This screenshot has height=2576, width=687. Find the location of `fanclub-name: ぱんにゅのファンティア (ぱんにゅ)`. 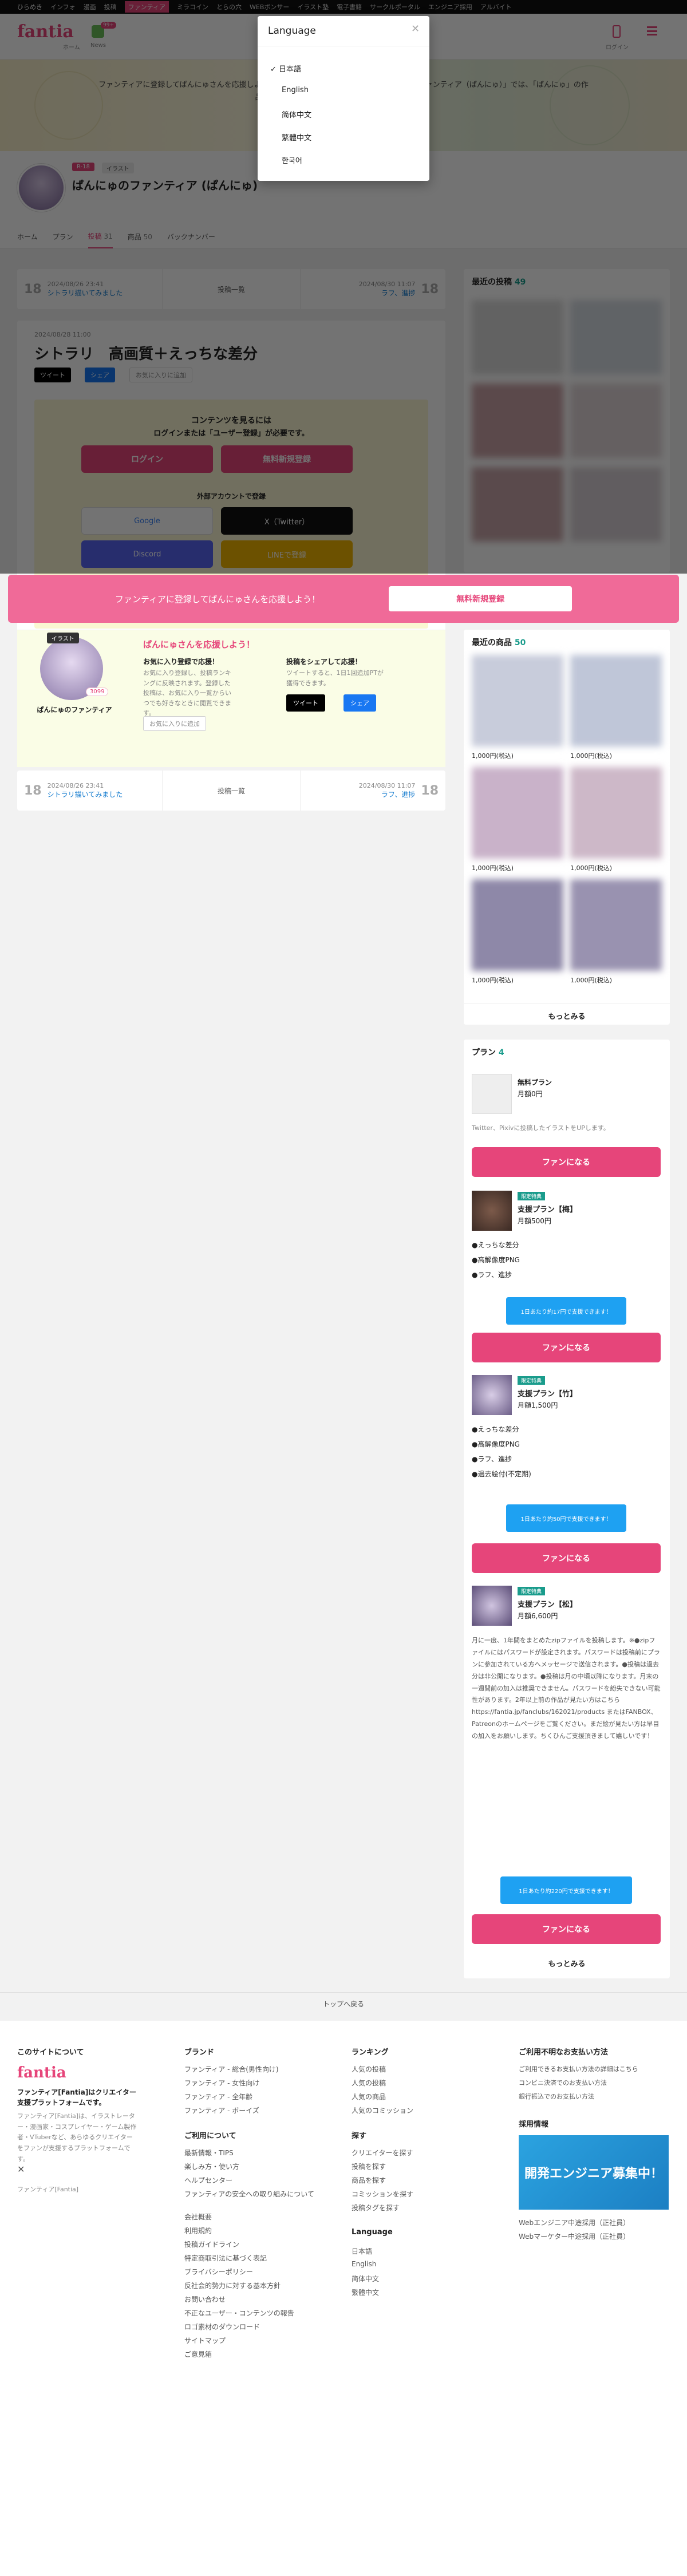

fanclub-name: ぱんにゅのファンティア (ぱんにゅ) is located at coordinates (165, 184).